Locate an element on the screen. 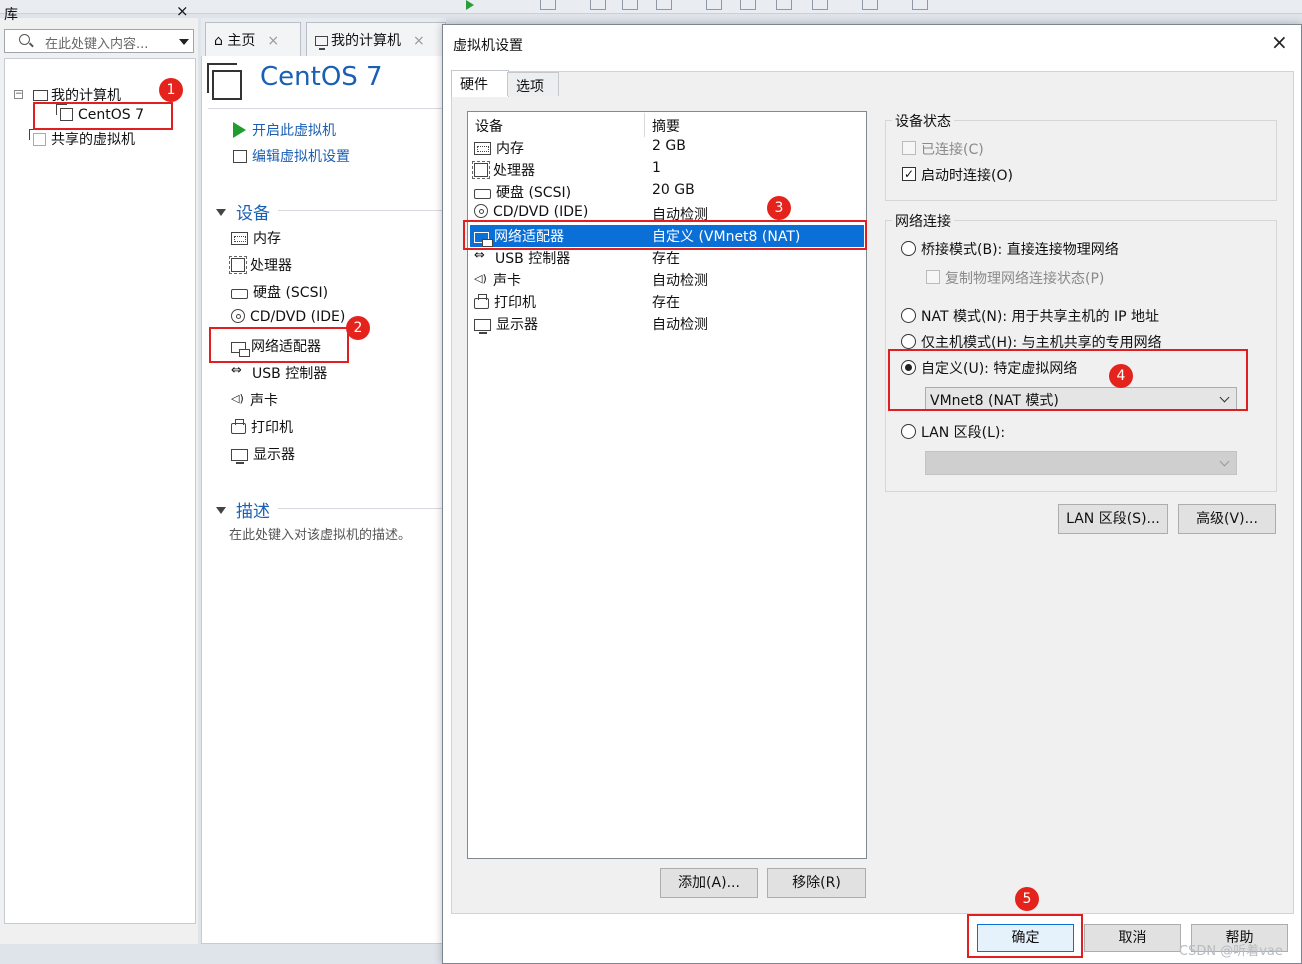  bridged-radio is located at coordinates (908, 248).